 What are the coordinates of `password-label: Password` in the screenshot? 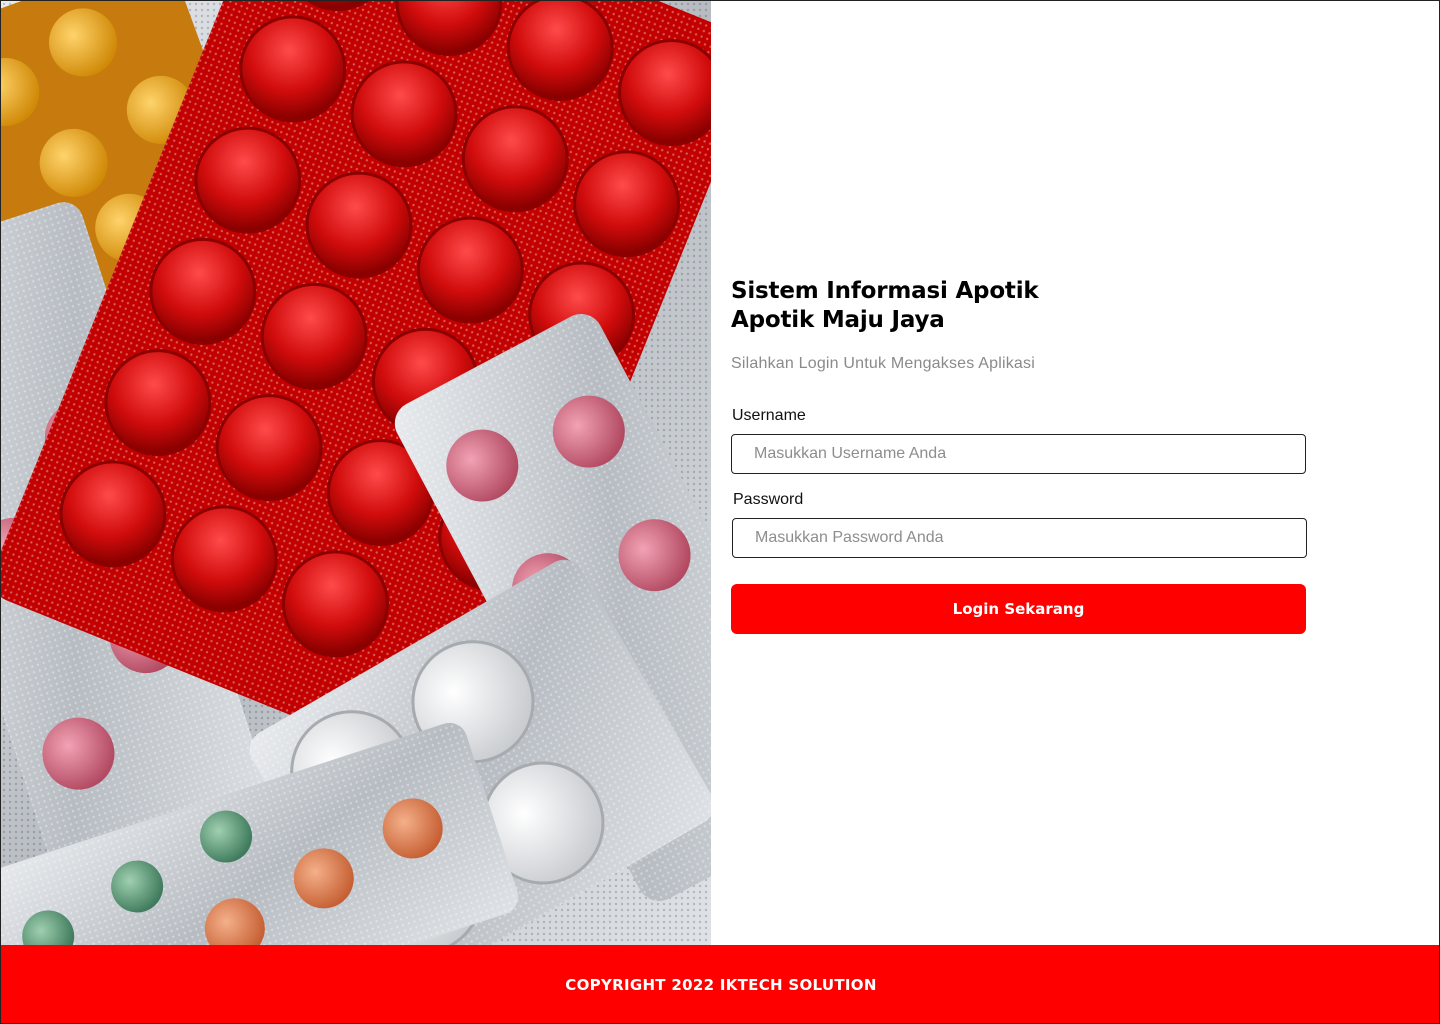 It's located at (768, 499).